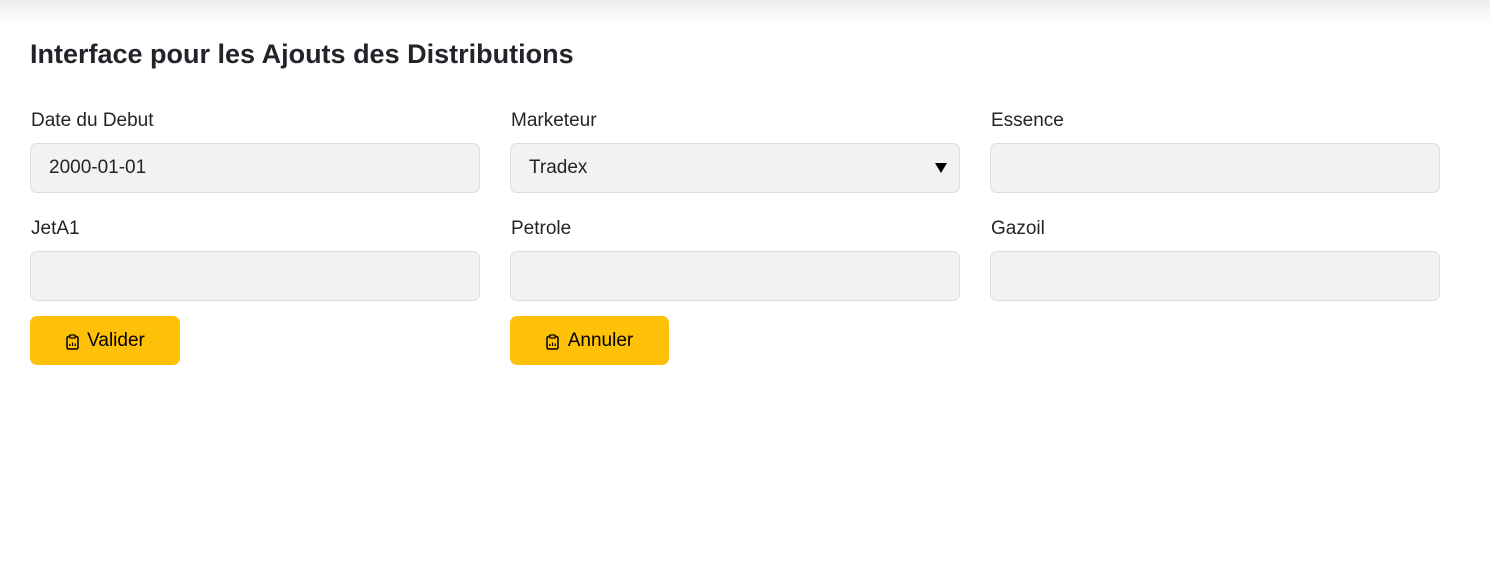 The width and height of the screenshot is (1490, 565). What do you see at coordinates (558, 167) in the screenshot?
I see `marketeur-selected-value: Tradex` at bounding box center [558, 167].